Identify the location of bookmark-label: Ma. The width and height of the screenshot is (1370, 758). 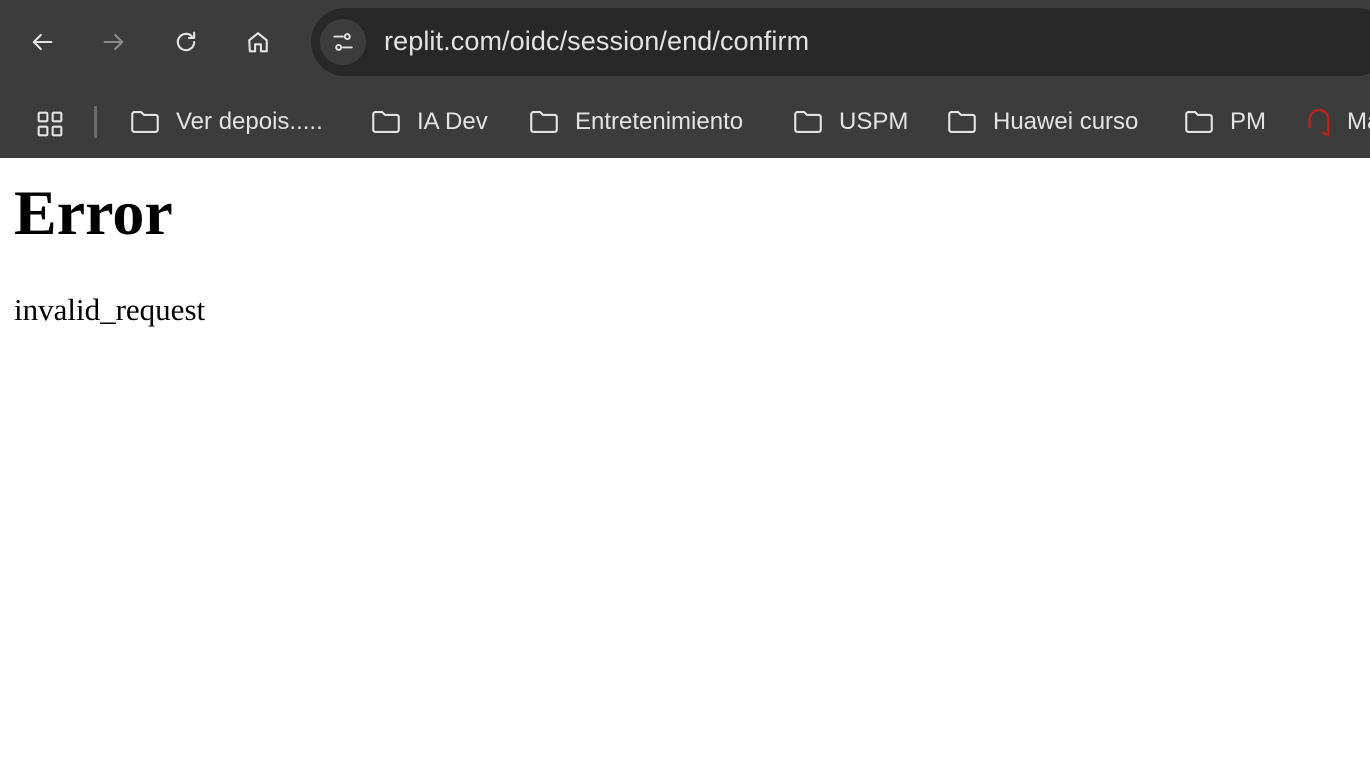
(1358, 121).